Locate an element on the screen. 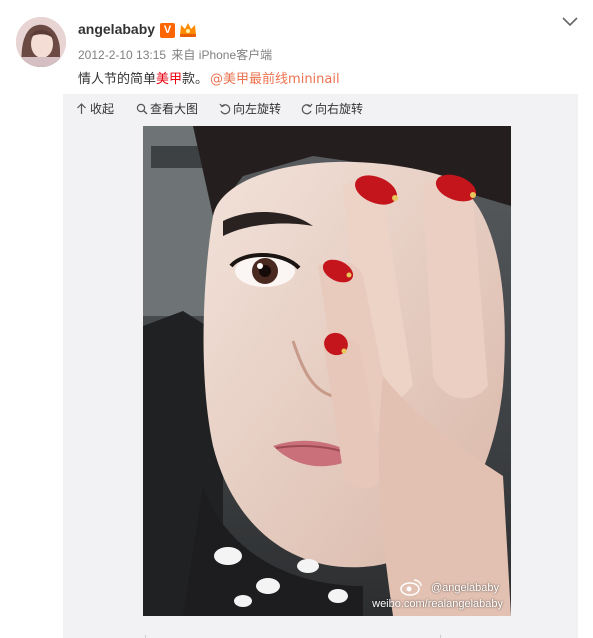  magnifier-icon is located at coordinates (142, 109).